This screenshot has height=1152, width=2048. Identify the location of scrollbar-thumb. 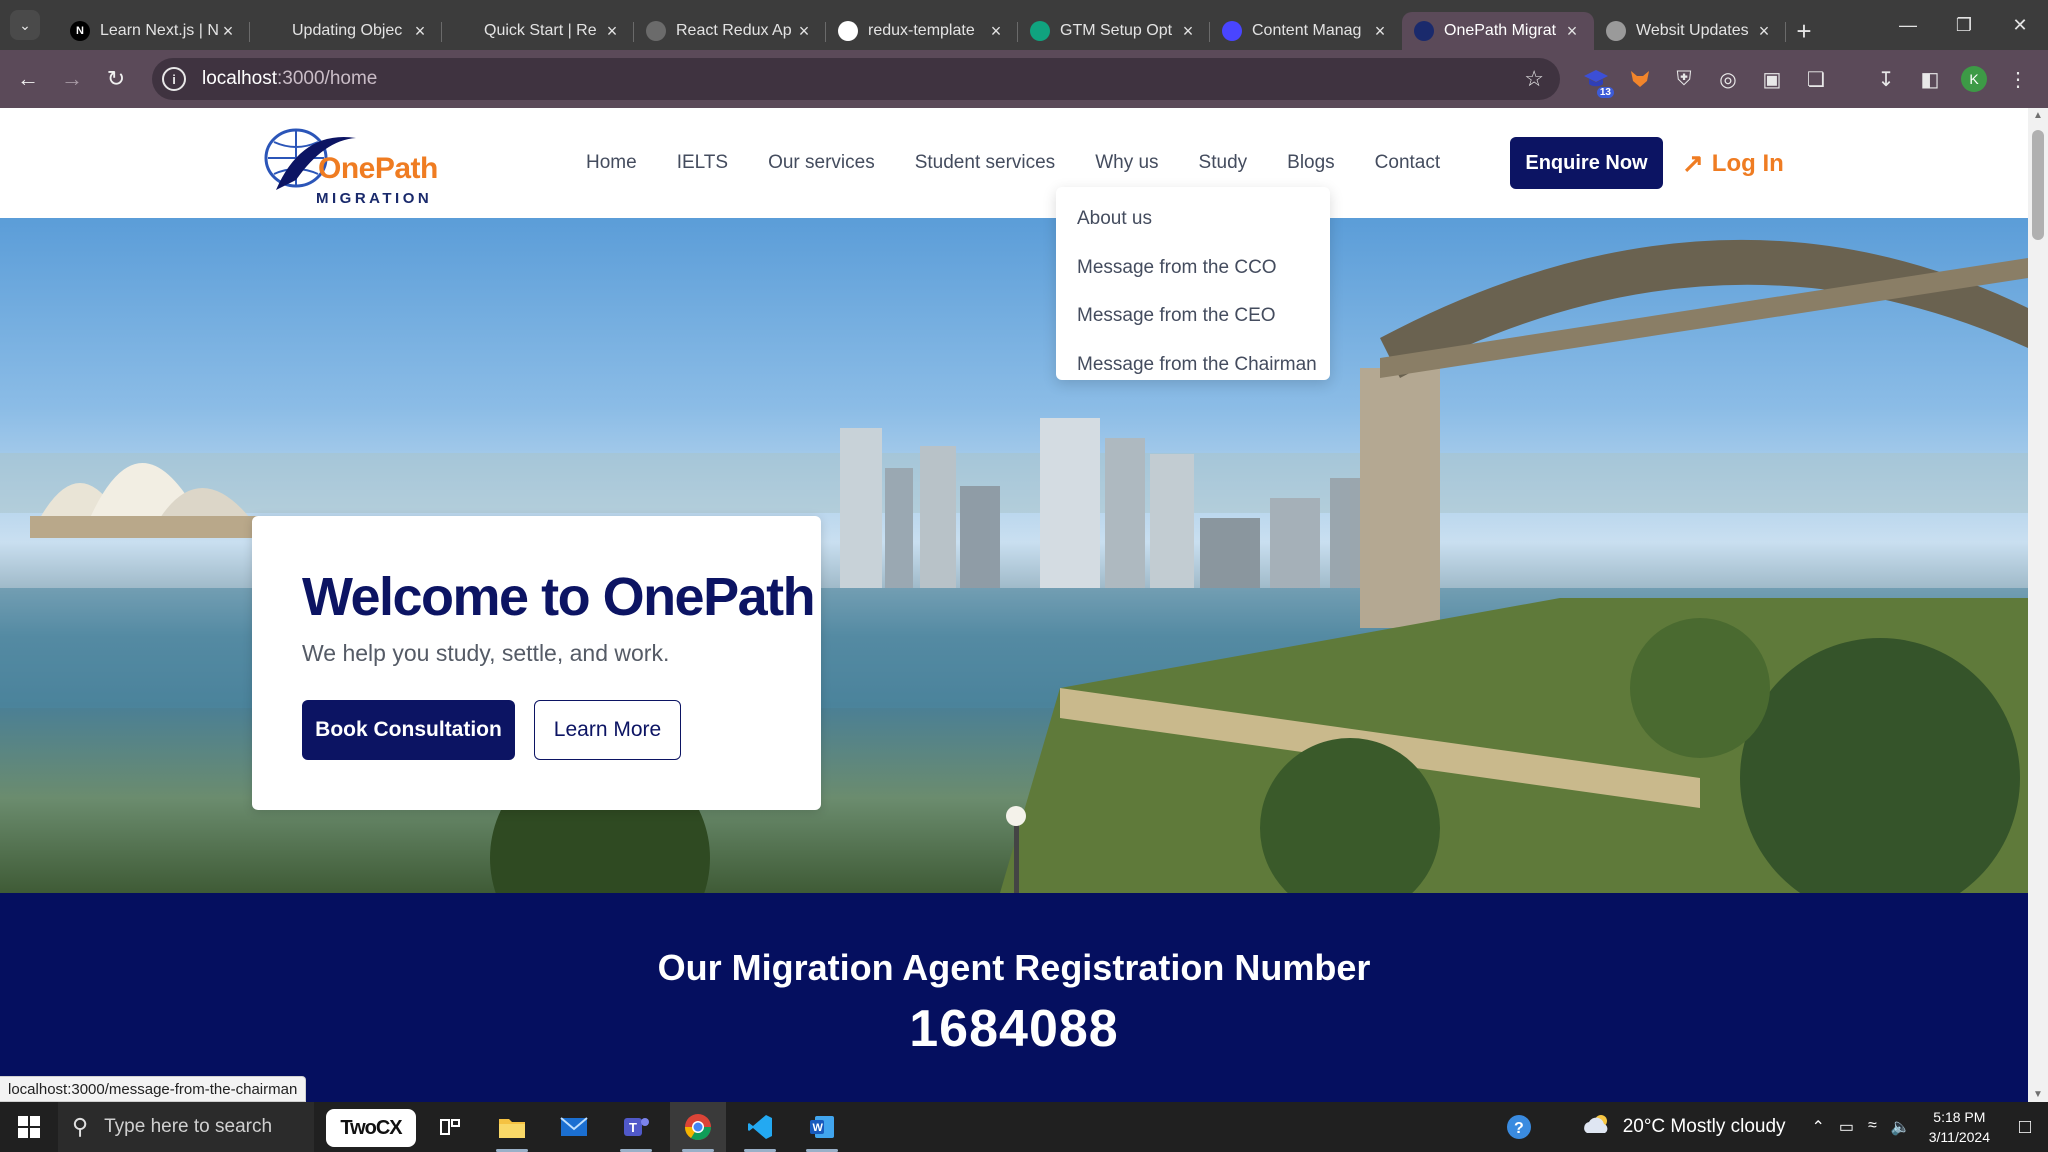
(2038, 185).